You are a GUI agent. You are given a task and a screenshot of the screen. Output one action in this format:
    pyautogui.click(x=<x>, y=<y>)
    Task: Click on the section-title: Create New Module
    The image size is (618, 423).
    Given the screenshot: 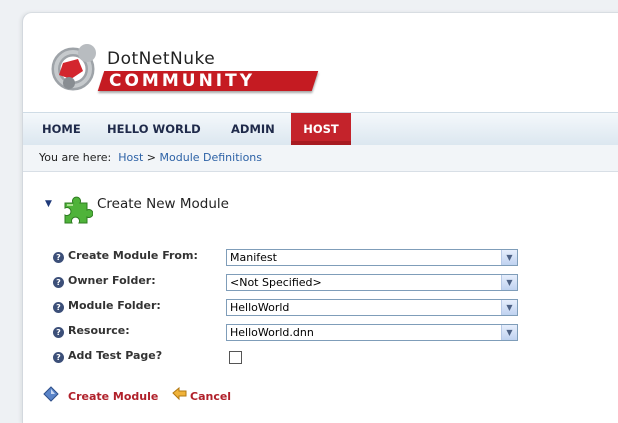 What is the action you would take?
    pyautogui.click(x=163, y=204)
    